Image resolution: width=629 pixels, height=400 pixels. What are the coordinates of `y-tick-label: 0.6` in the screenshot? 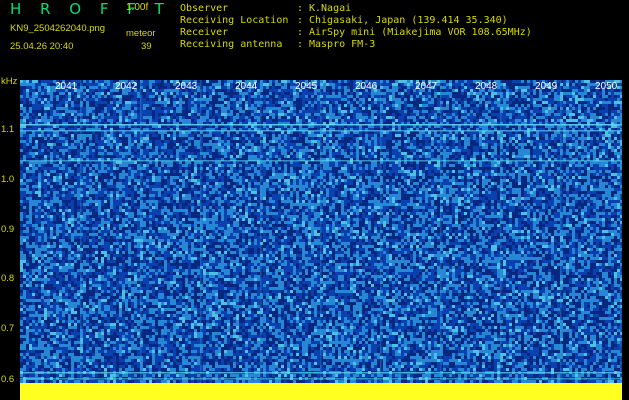 It's located at (8, 379).